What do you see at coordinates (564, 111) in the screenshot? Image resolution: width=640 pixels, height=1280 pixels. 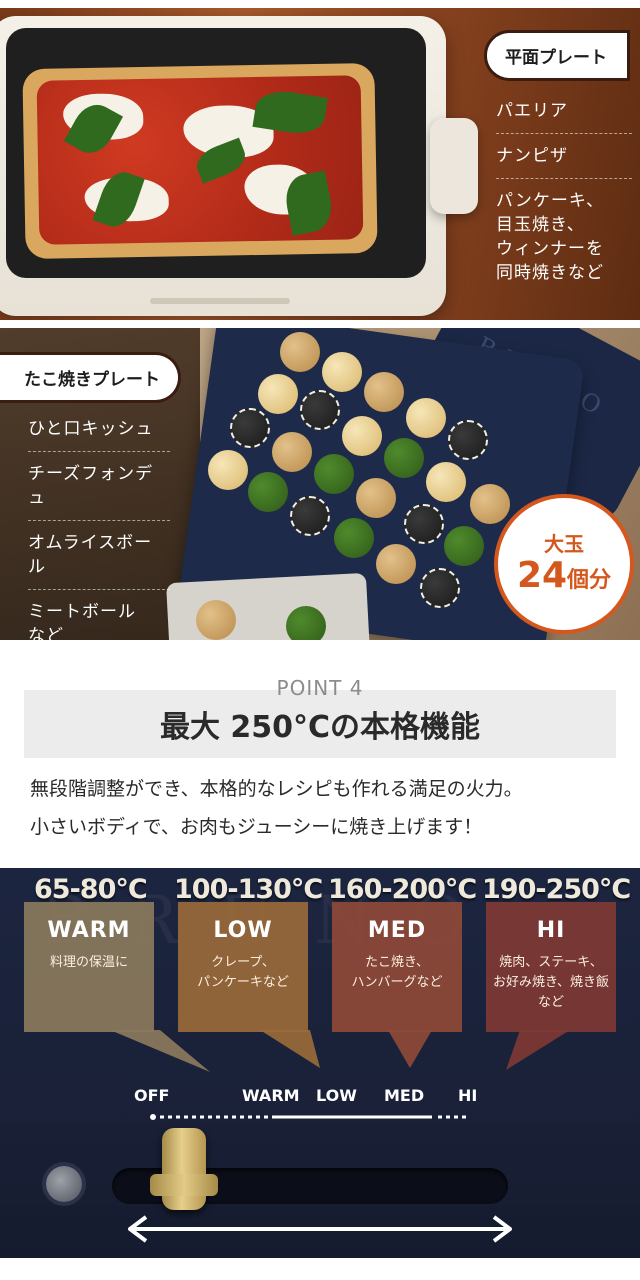 I see `flat-plate-item-paella: パエリア` at bounding box center [564, 111].